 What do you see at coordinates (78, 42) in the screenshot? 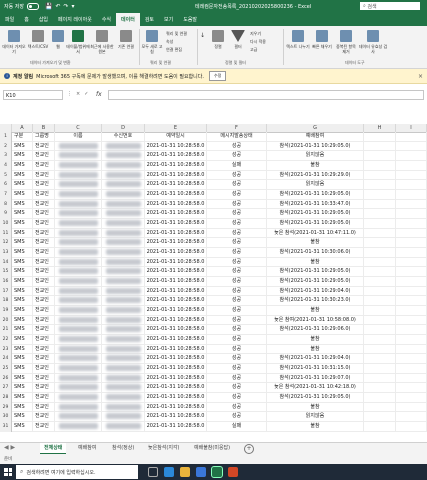
I see `table-range-button: 테이블/범위에서` at bounding box center [78, 42].